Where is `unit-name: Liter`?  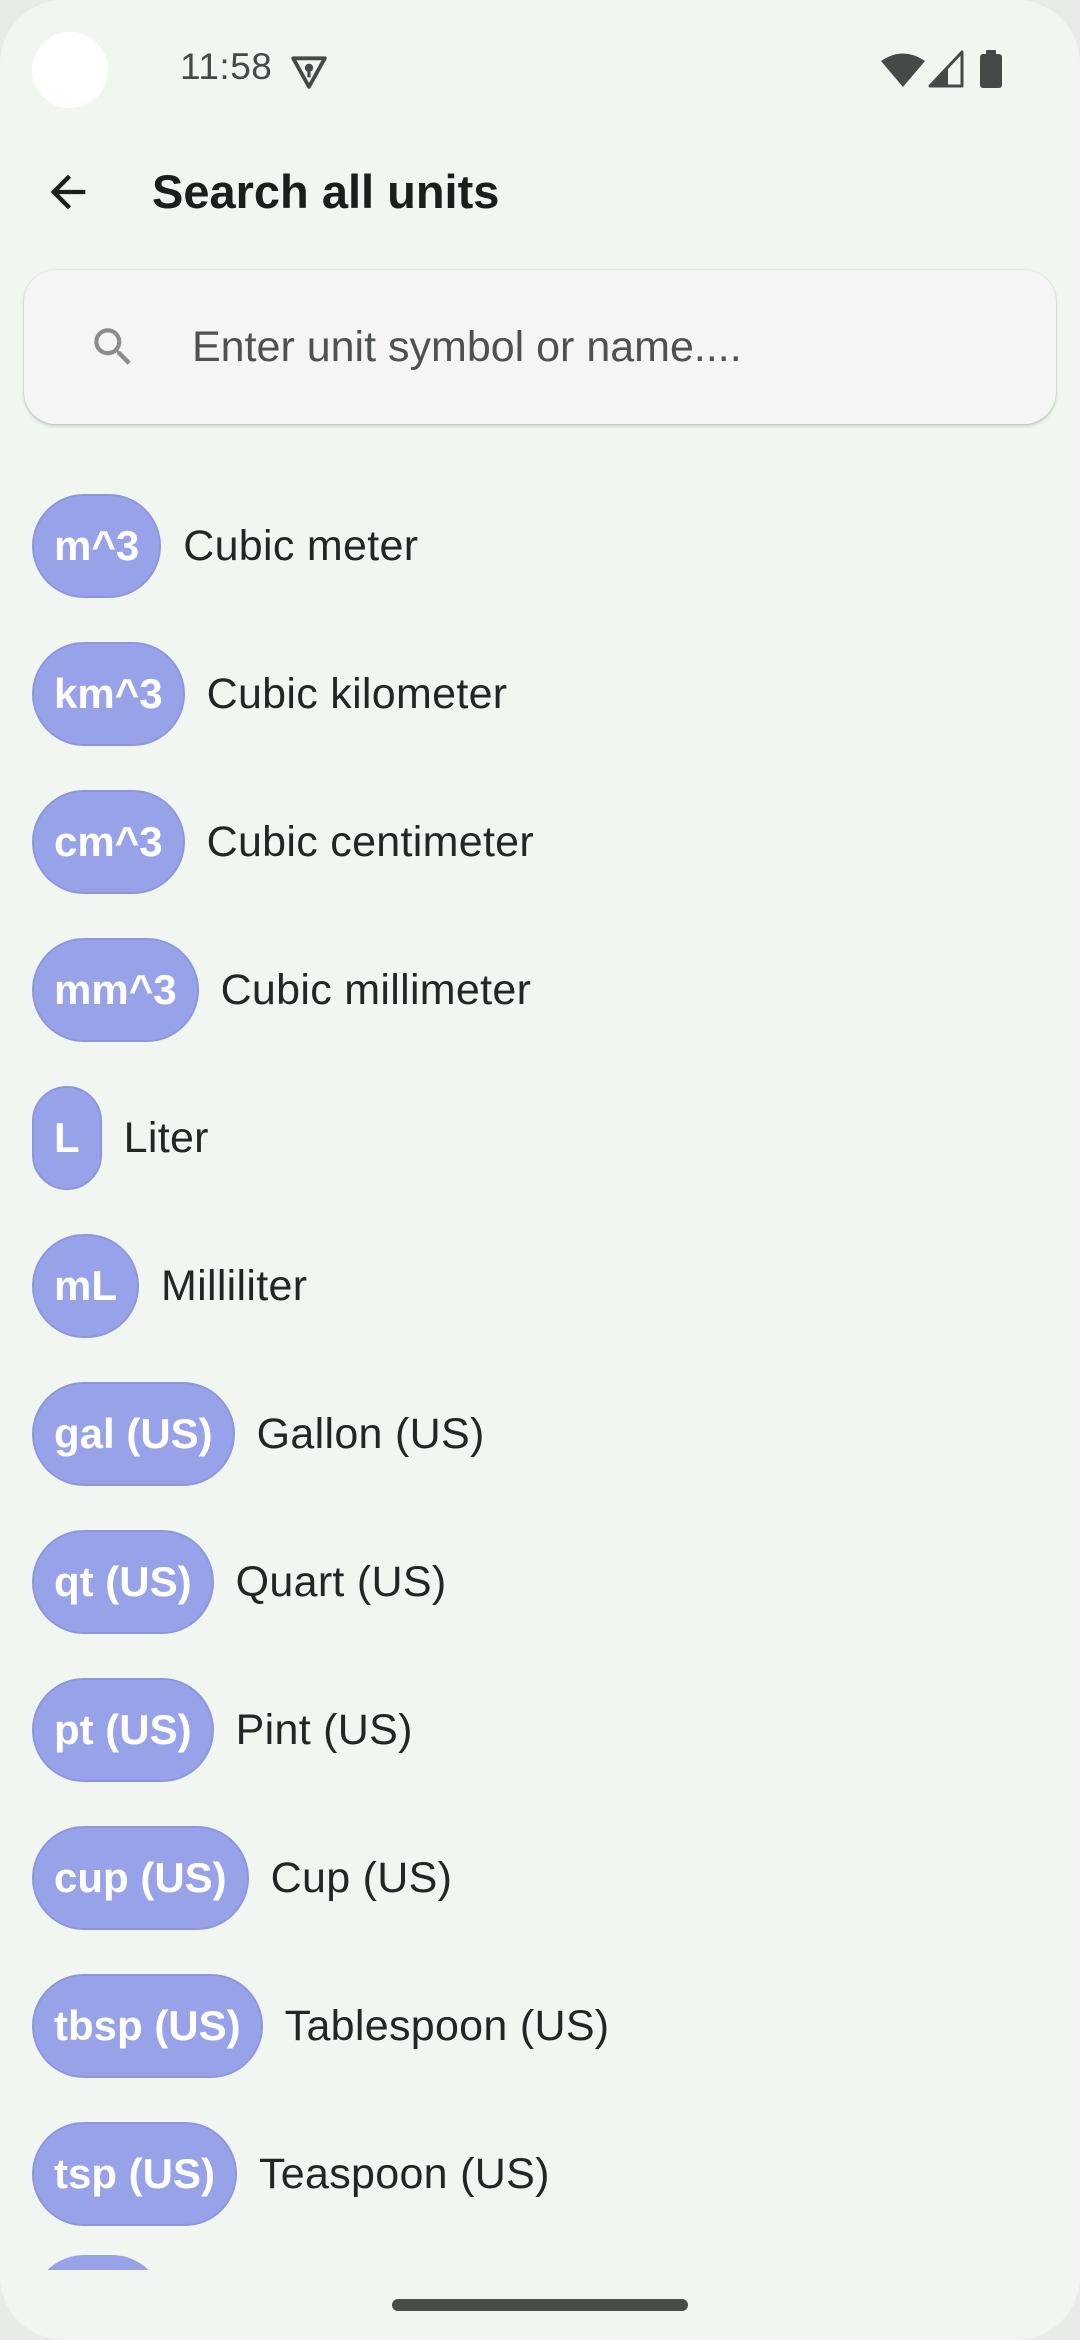
unit-name: Liter is located at coordinates (166, 1137).